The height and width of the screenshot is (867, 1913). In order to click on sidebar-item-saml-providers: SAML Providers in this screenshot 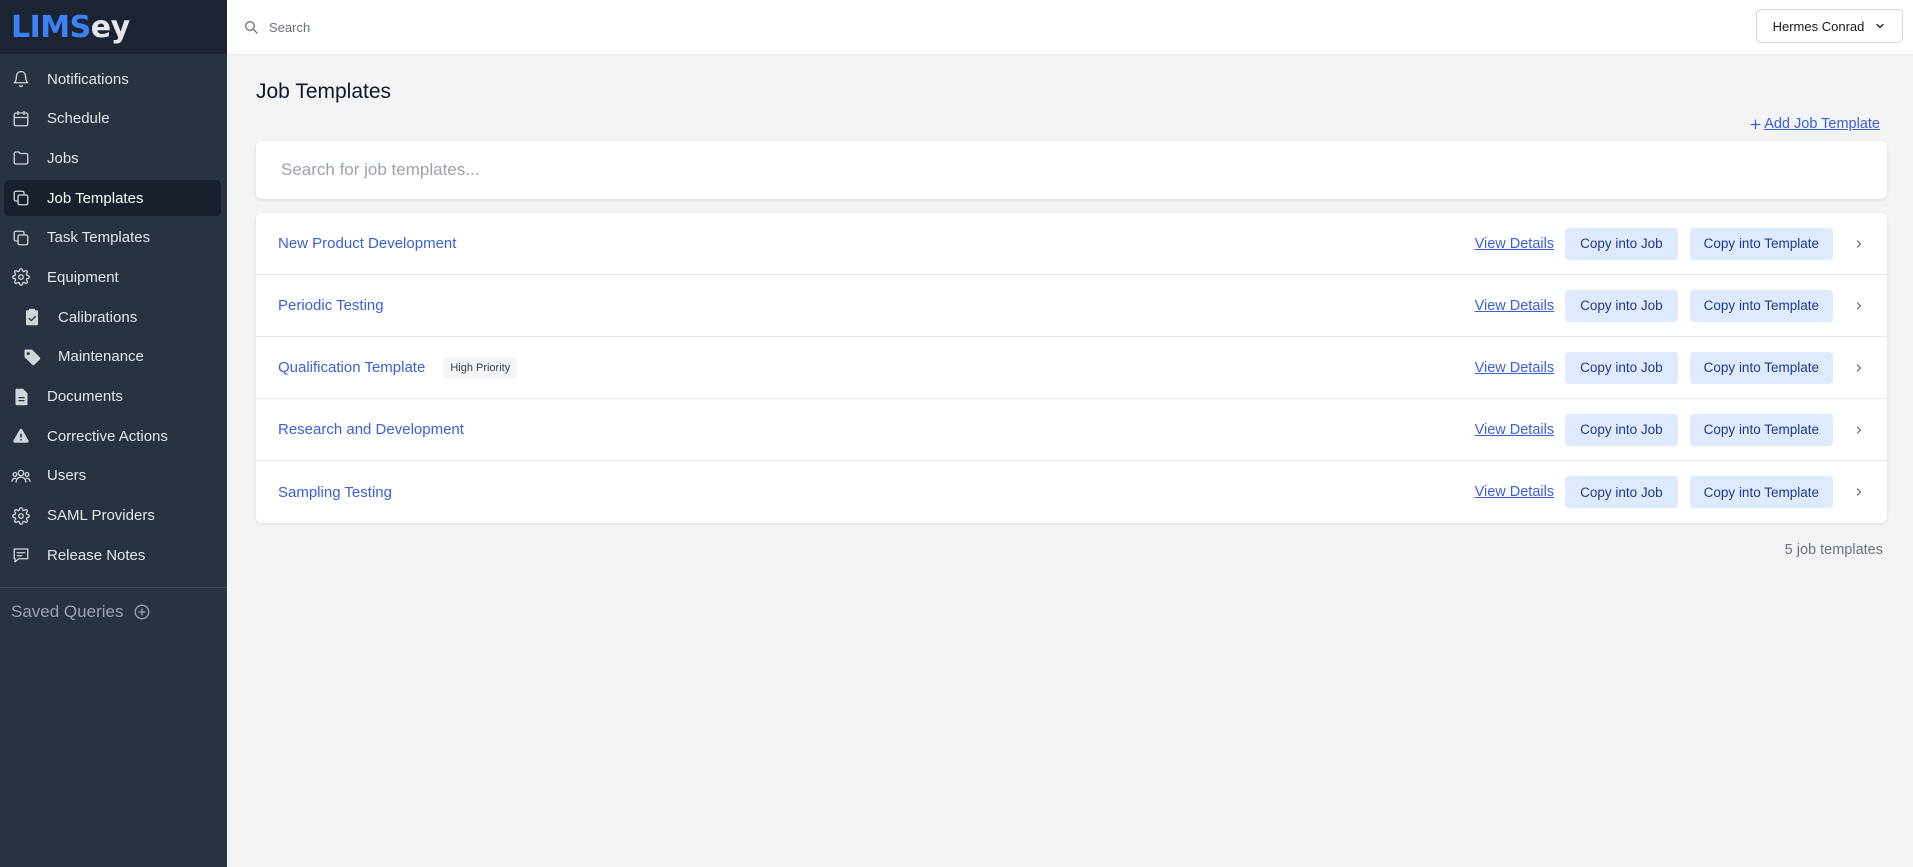, I will do `click(112, 516)`.